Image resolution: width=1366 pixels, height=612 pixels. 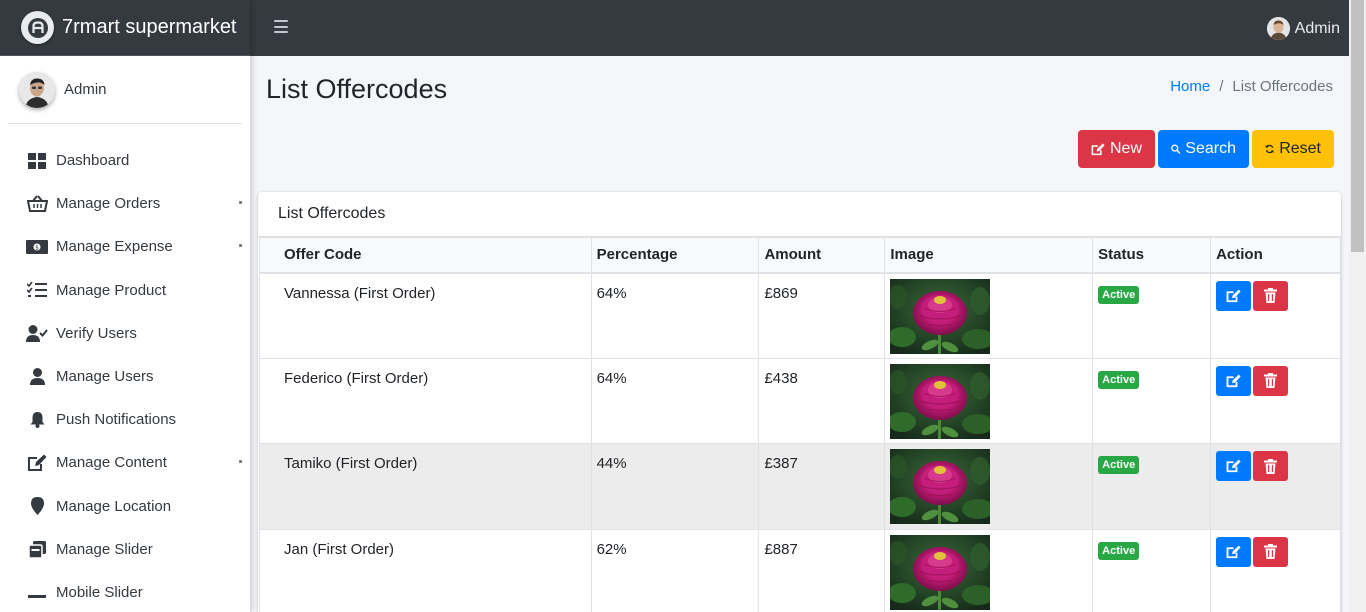 I want to click on sidebar-item-verify-users: Verify Users, so click(x=125, y=333).